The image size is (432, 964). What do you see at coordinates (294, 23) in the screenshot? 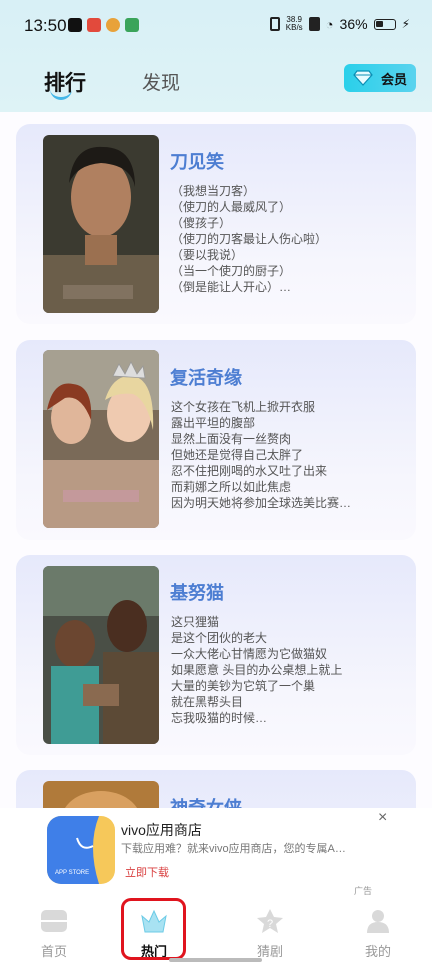
I see `net-speed: 38.9 KB/s` at bounding box center [294, 23].